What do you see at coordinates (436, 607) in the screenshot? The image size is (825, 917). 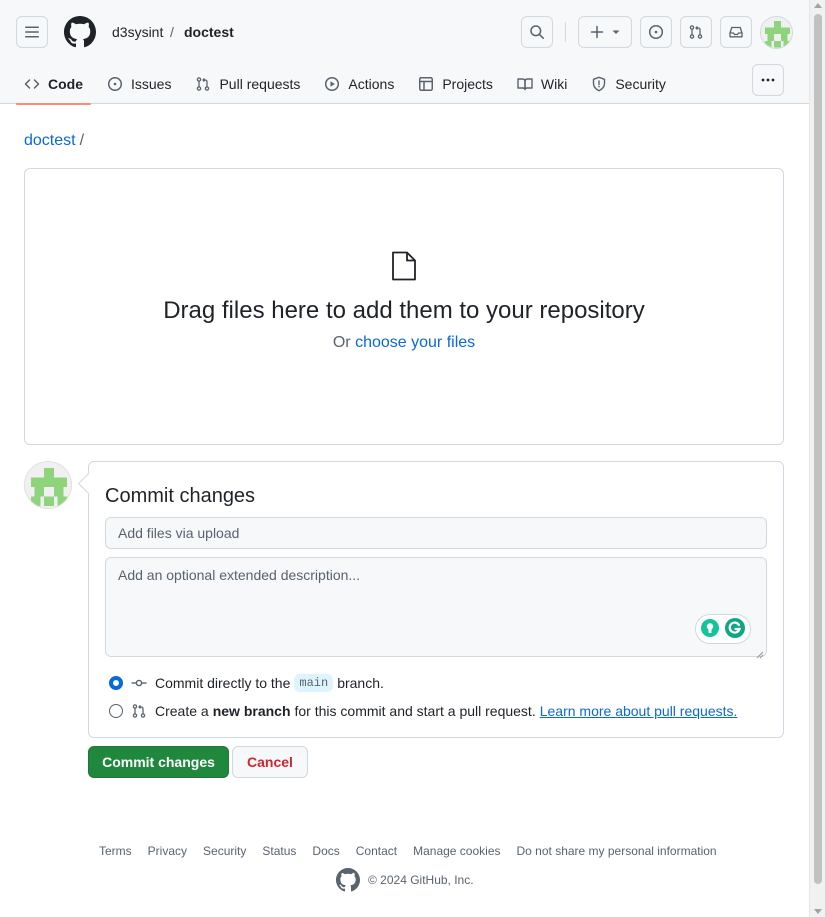 I see `commit-description-input` at bounding box center [436, 607].